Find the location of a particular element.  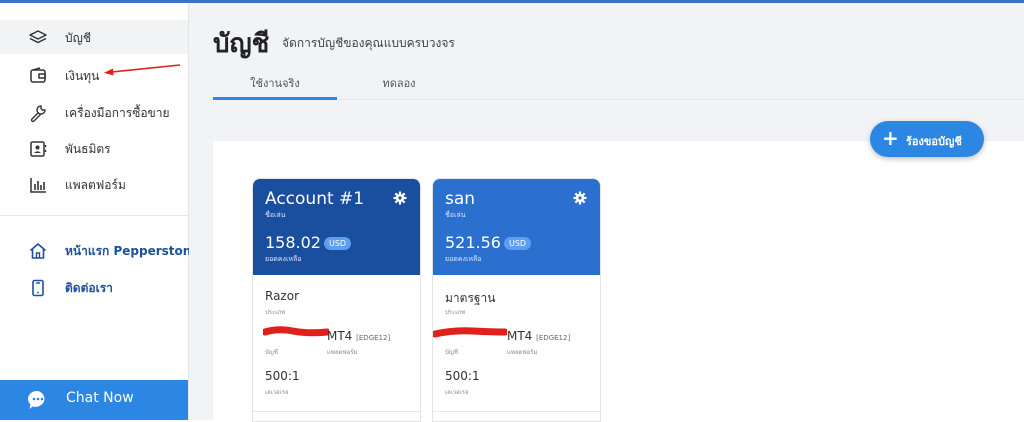

chat-now-label: Chat Now is located at coordinates (100, 398).